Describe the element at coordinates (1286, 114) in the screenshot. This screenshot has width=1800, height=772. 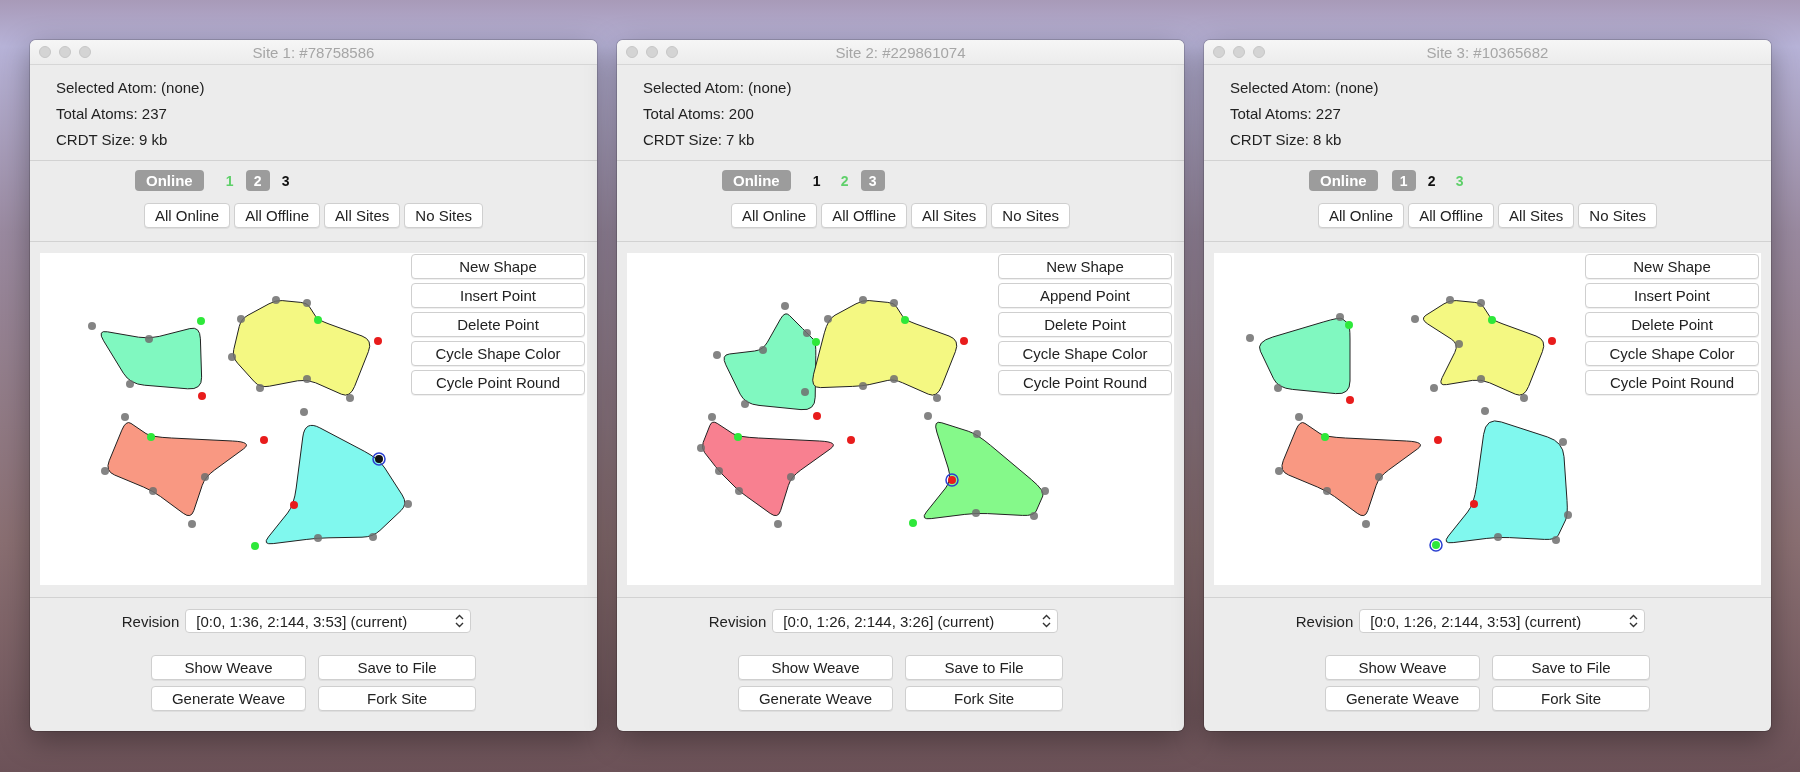
I see `info-text: Total Atoms: 227` at that location.